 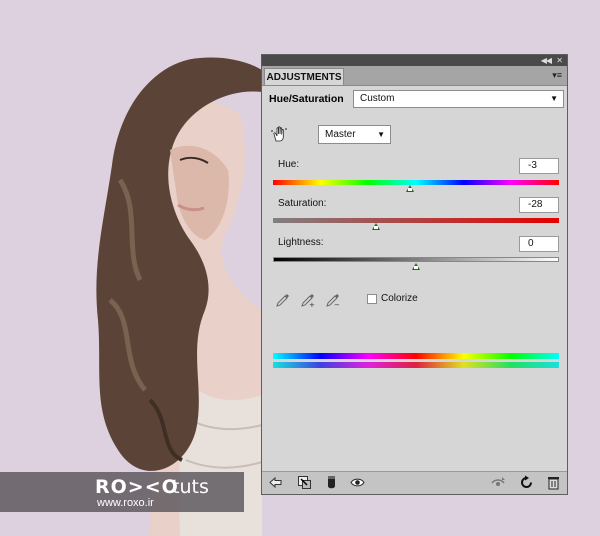 I want to click on panel-title-bar: ◀◀ ✕, so click(x=414, y=60).